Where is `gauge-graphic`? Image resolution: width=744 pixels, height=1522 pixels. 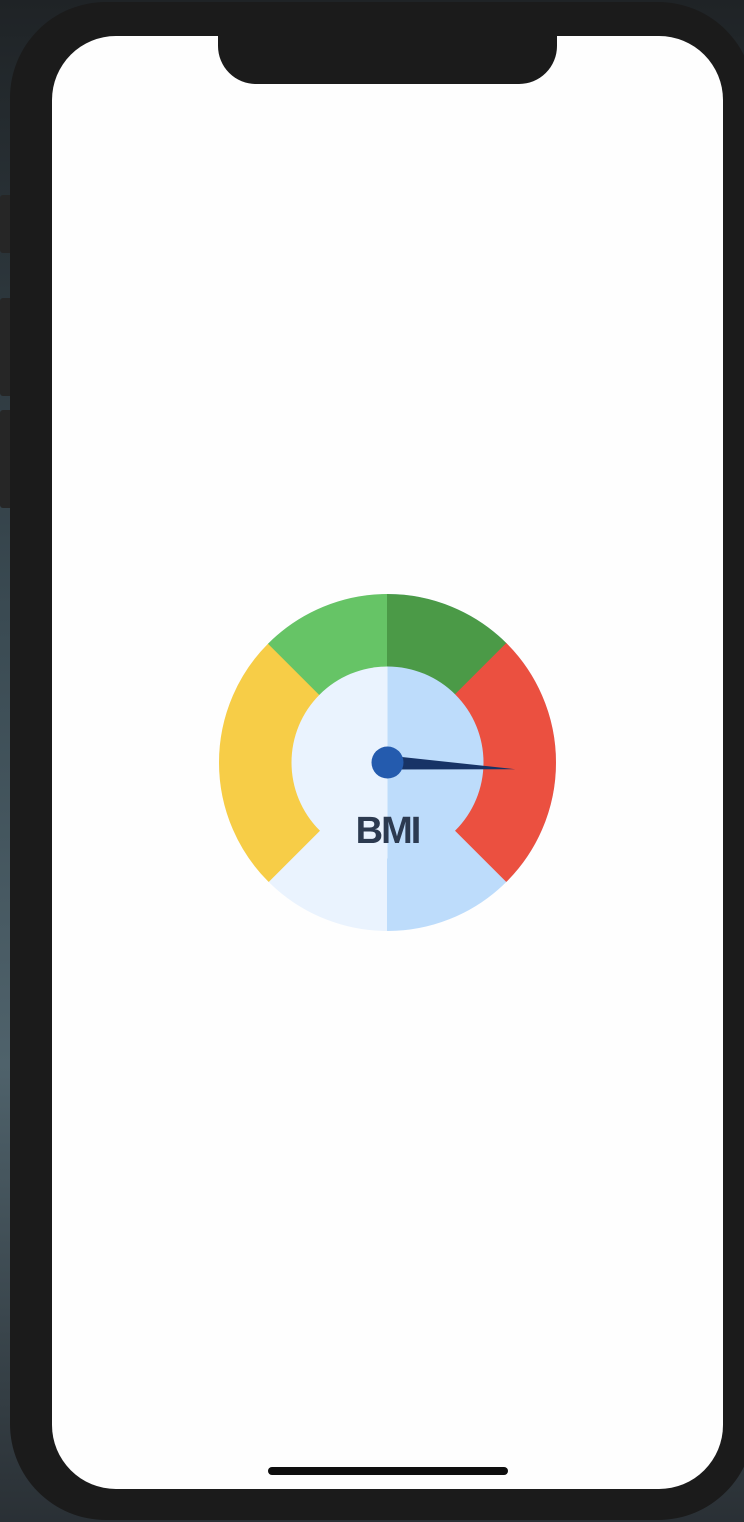 gauge-graphic is located at coordinates (387, 762).